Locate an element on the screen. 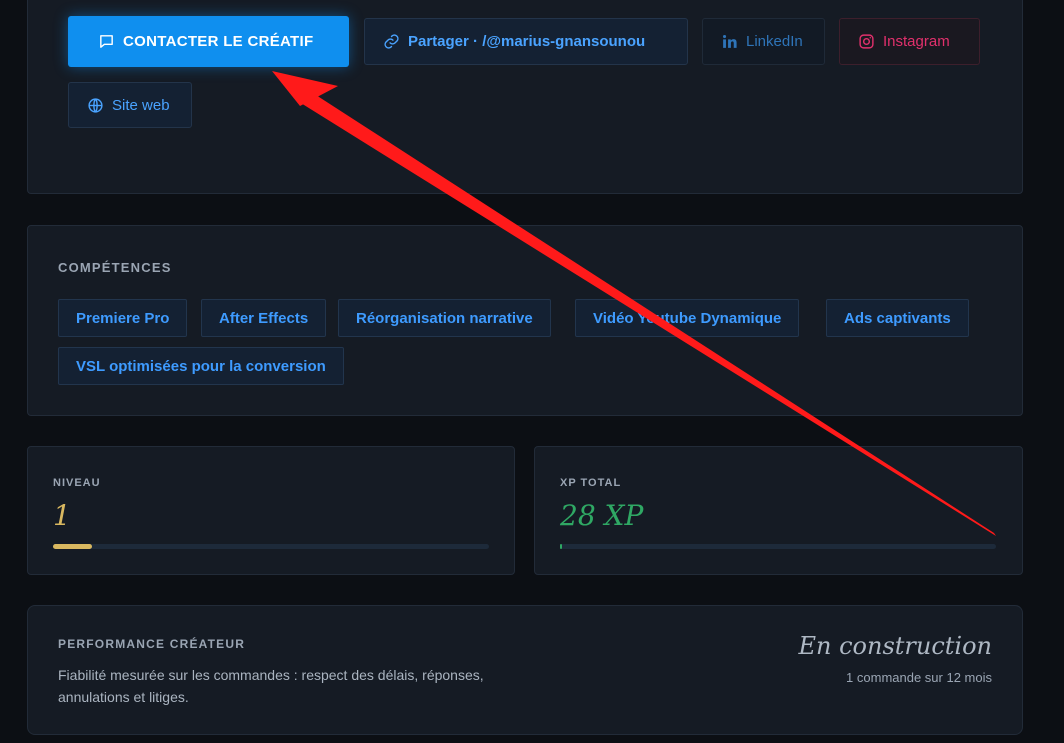 This screenshot has height=743, width=1064. skill-tag: Ads captivants is located at coordinates (897, 318).